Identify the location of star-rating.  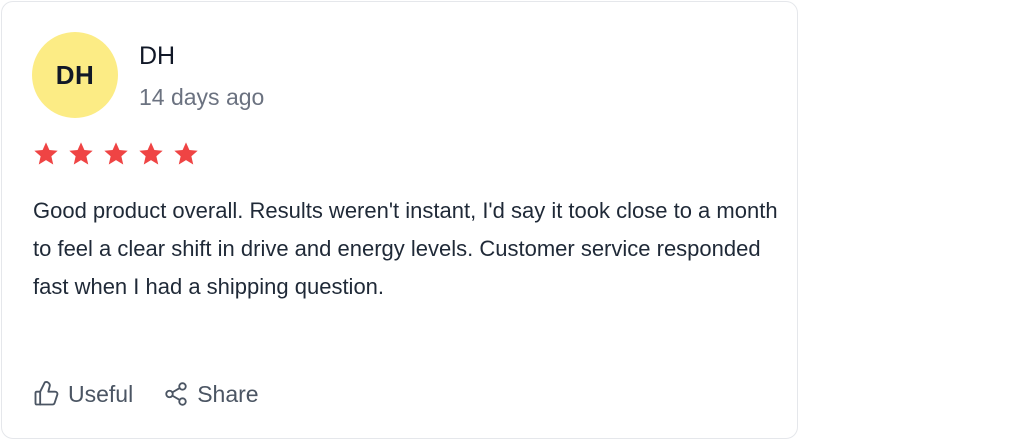
(116, 154).